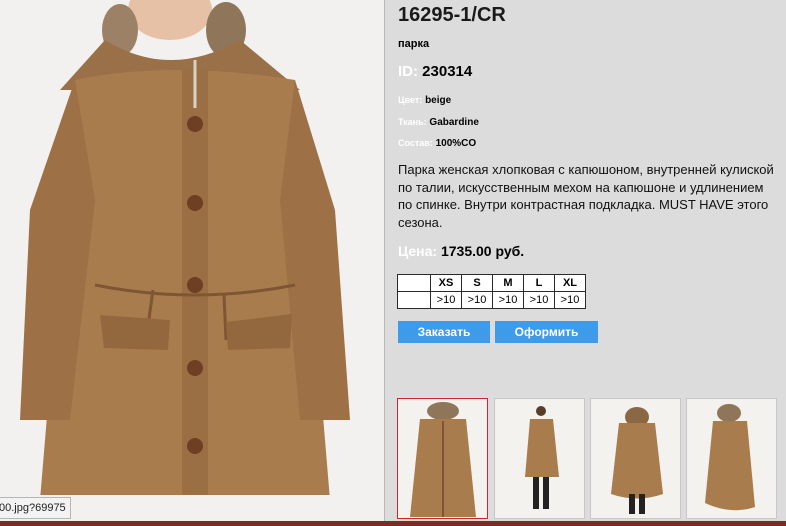 This screenshot has height=526, width=786. What do you see at coordinates (570, 283) in the screenshot?
I see `size-header-xl: XL` at bounding box center [570, 283].